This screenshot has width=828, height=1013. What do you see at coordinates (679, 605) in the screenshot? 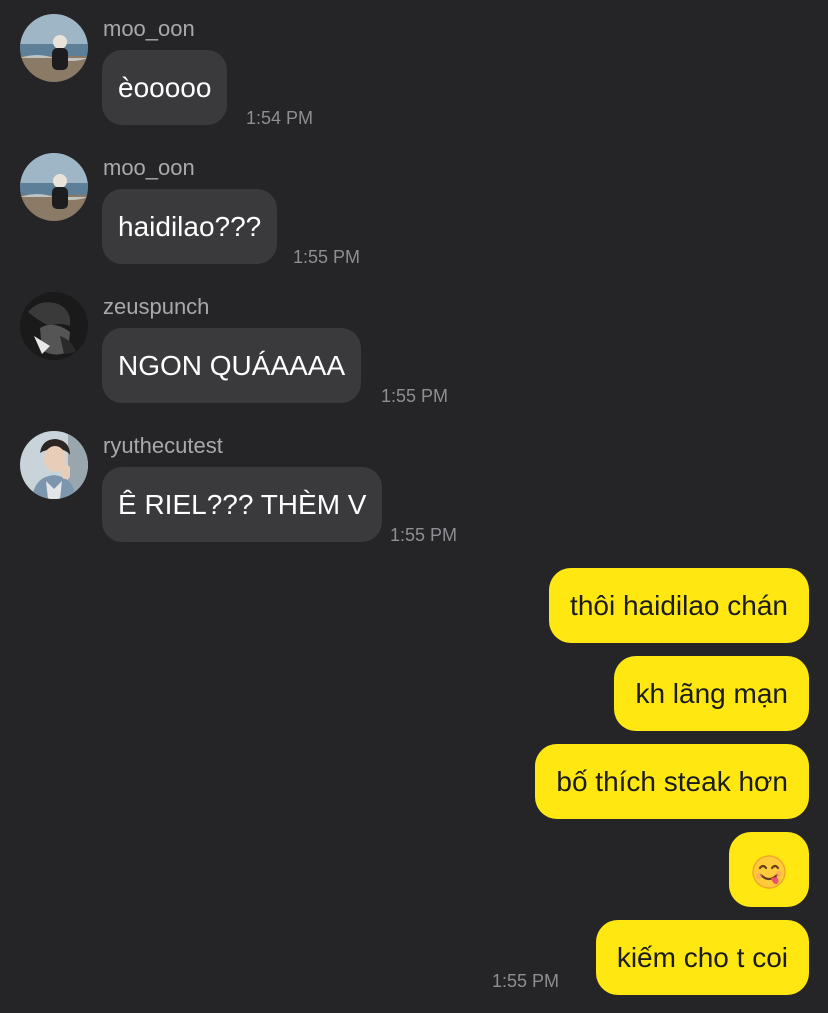
I see `outgoing-message-bubble: thôi haidilao chán` at bounding box center [679, 605].